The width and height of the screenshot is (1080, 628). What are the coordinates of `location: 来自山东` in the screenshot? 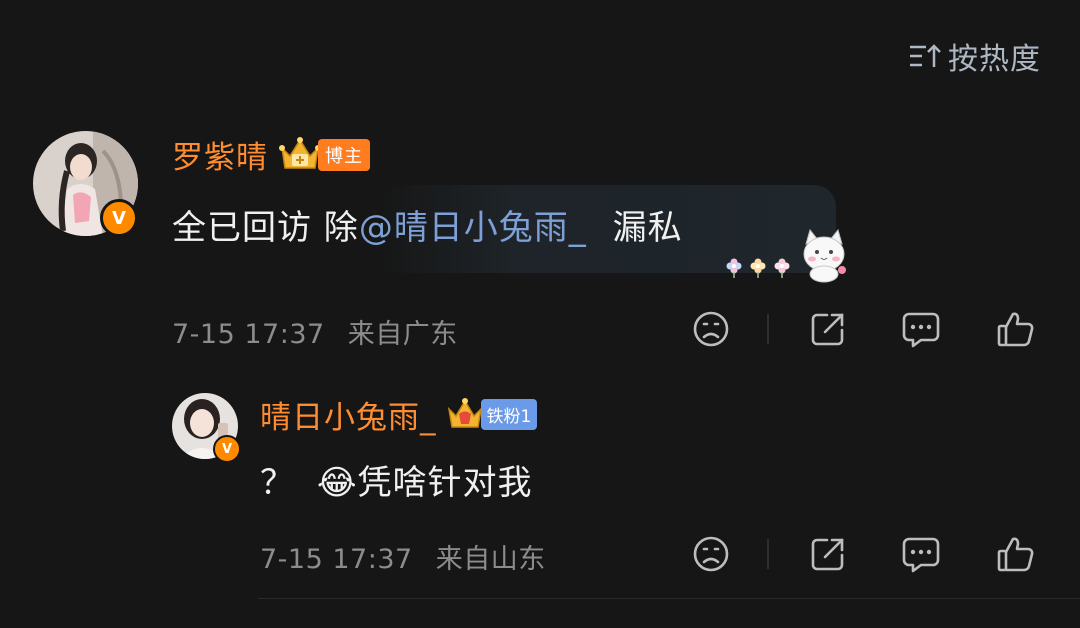 It's located at (490, 559).